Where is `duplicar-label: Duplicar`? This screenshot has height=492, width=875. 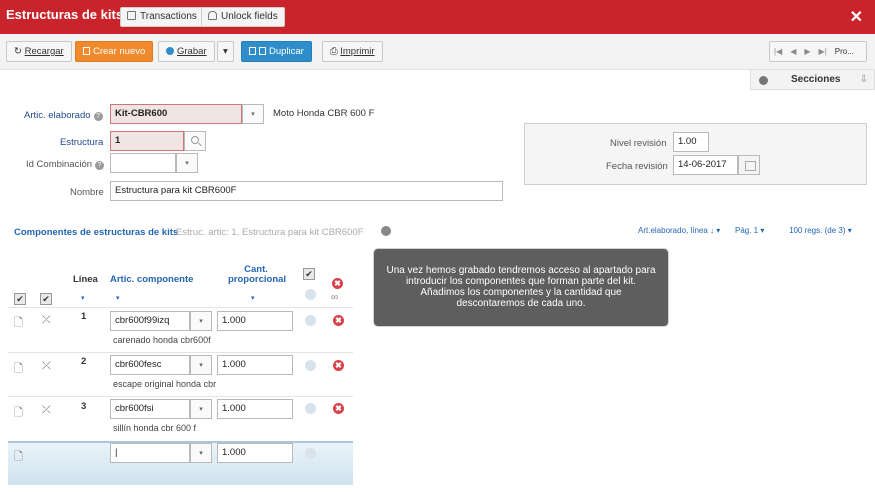
duplicar-label: Duplicar is located at coordinates (286, 51).